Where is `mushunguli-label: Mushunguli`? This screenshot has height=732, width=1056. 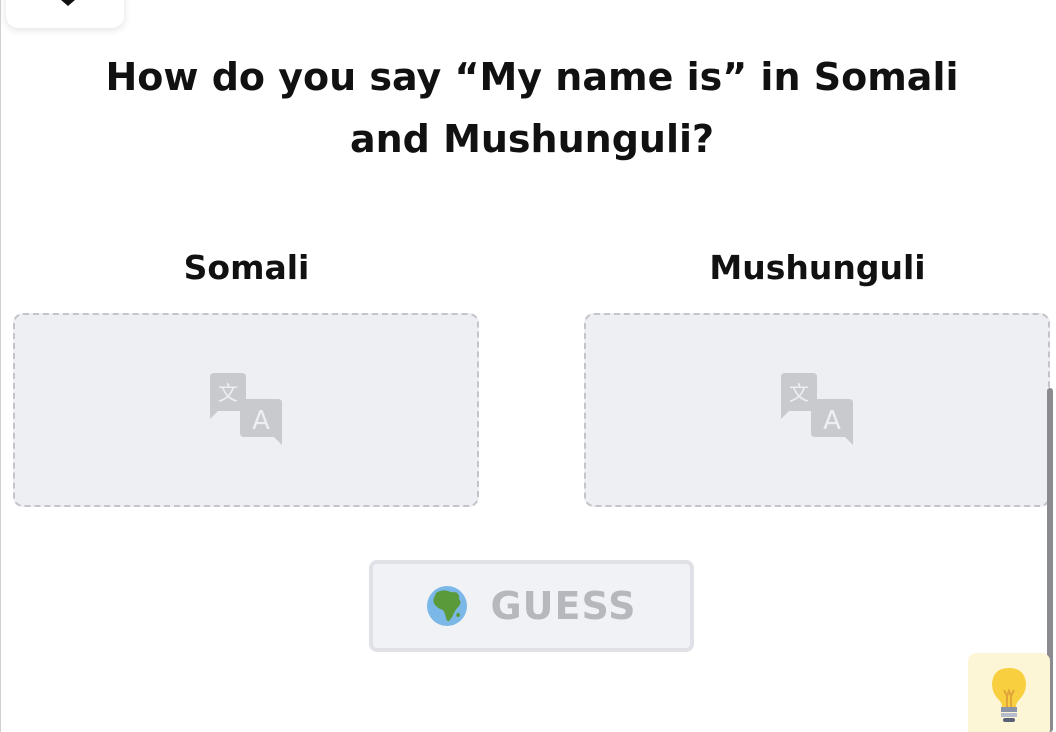
mushunguli-label: Mushunguli is located at coordinates (817, 267).